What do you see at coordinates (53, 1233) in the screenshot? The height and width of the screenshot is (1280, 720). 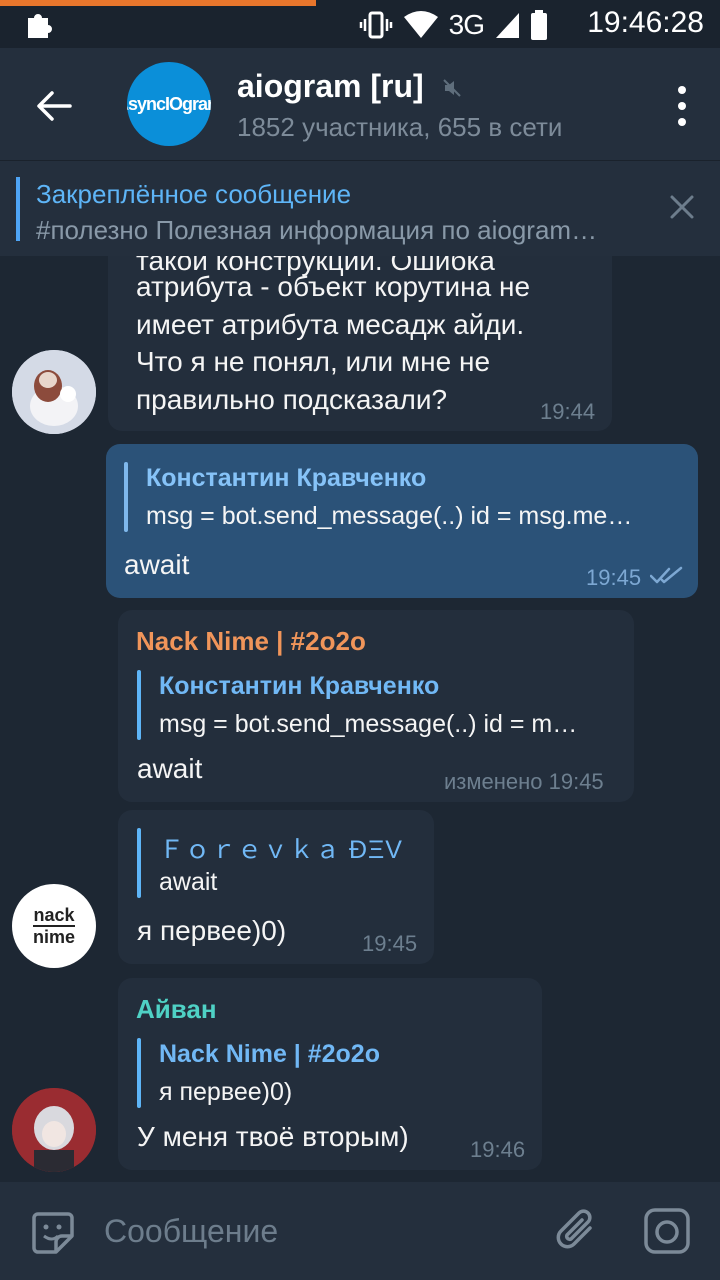 I see `sticker-icon` at bounding box center [53, 1233].